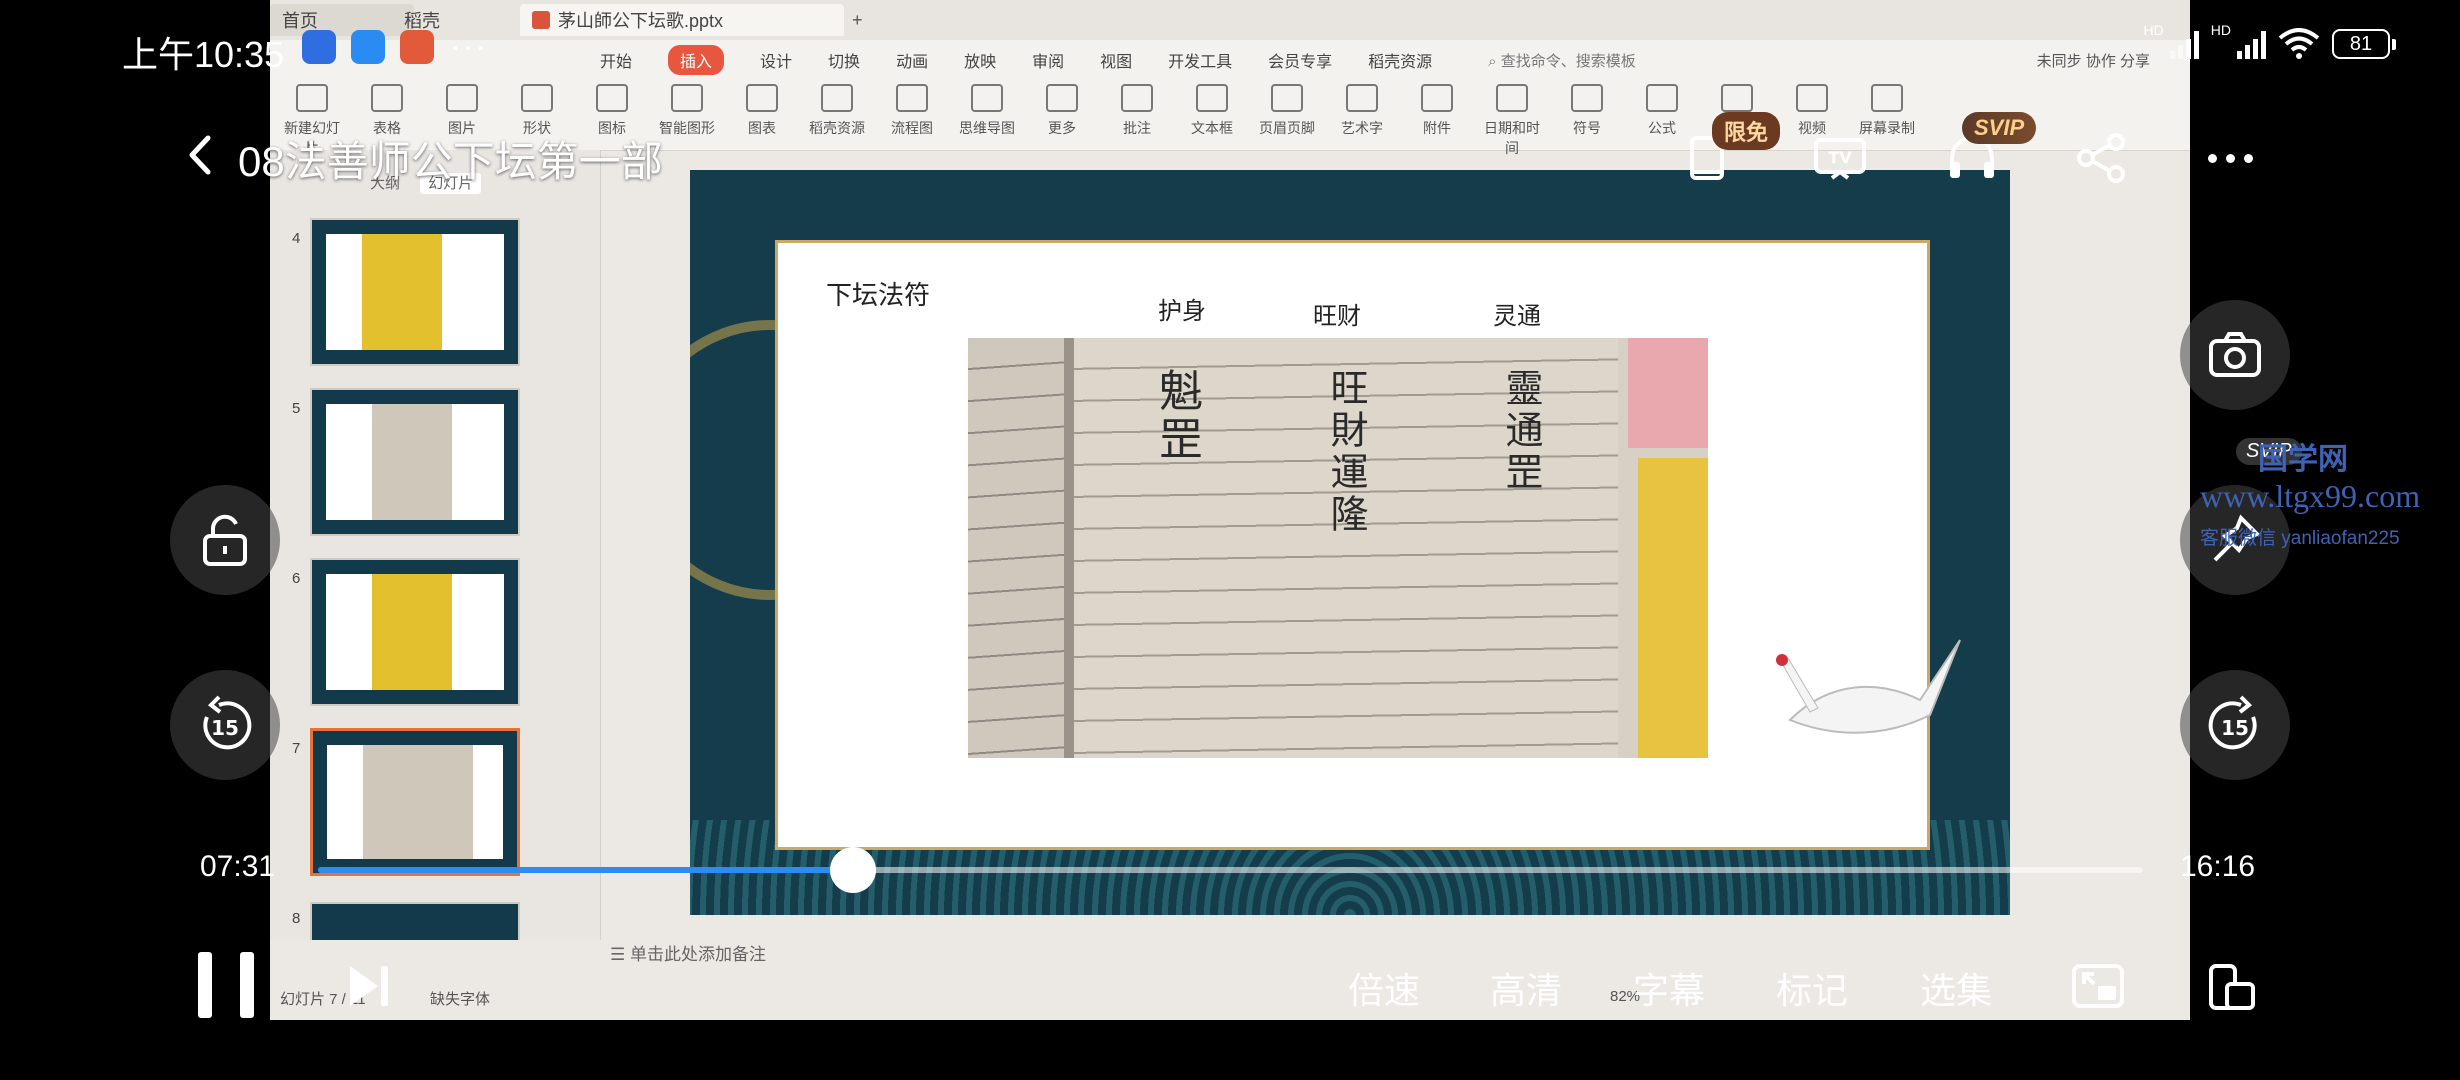  I want to click on progress-bar, so click(1230, 870).